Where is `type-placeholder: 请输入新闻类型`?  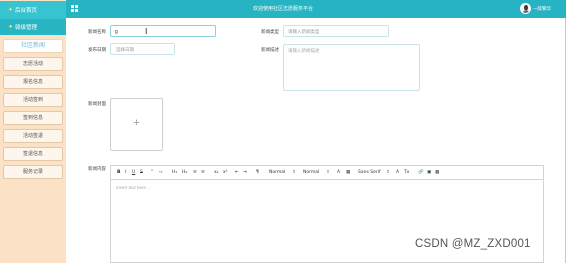
type-placeholder: 请输入新闻类型 is located at coordinates (304, 31).